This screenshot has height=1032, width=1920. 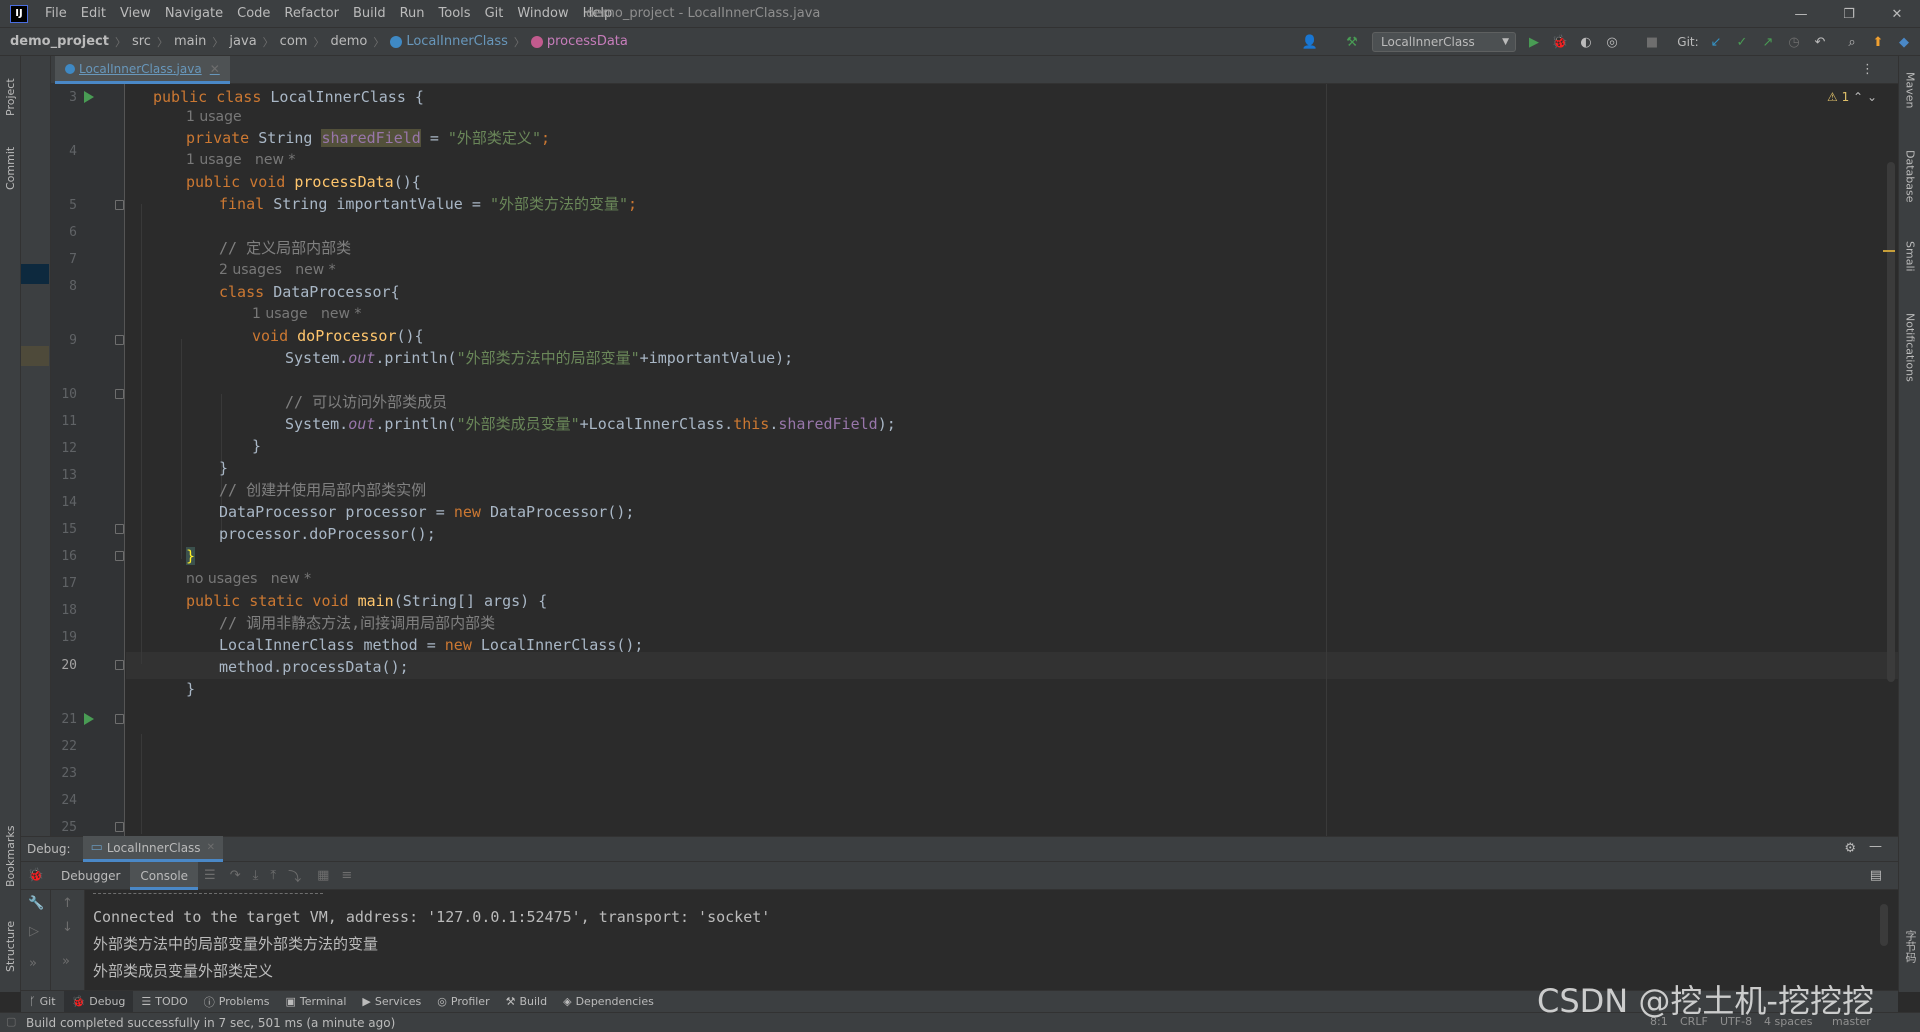 What do you see at coordinates (323, 875) in the screenshot?
I see `evaluate-icon: ▦` at bounding box center [323, 875].